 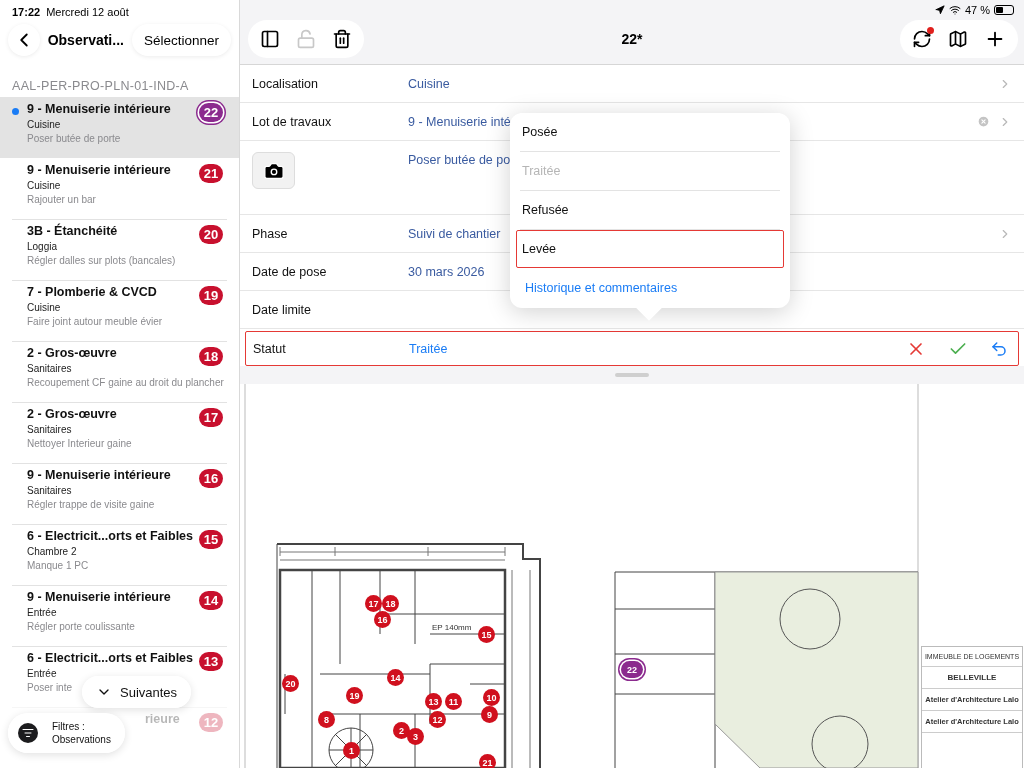 I want to click on plan-pin: 12, so click(x=437, y=719).